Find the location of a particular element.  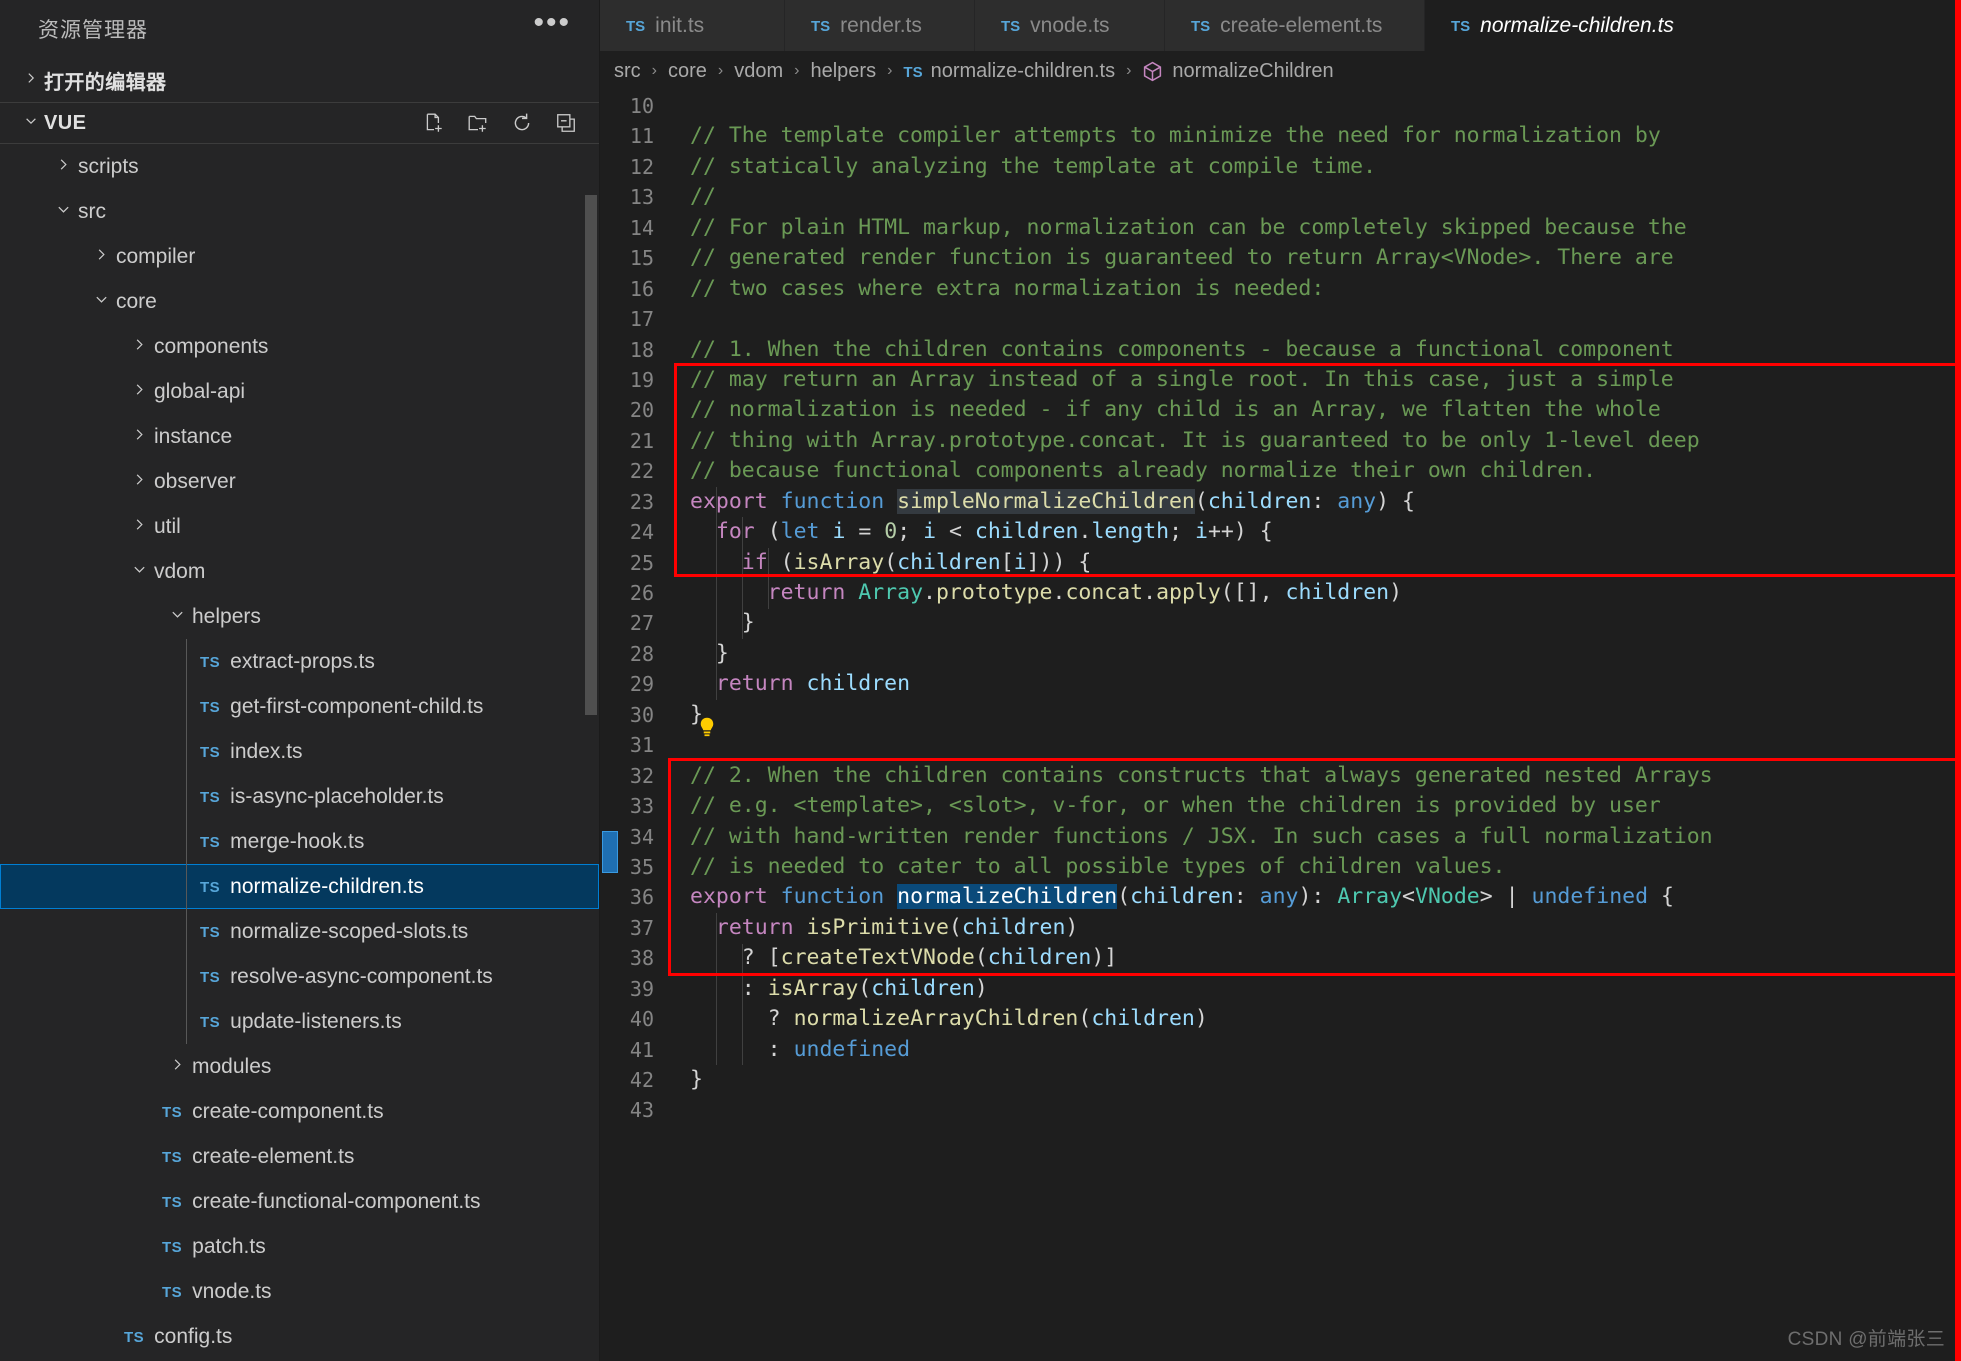

tree-file: TS merge-hook.ts is located at coordinates (299, 841).